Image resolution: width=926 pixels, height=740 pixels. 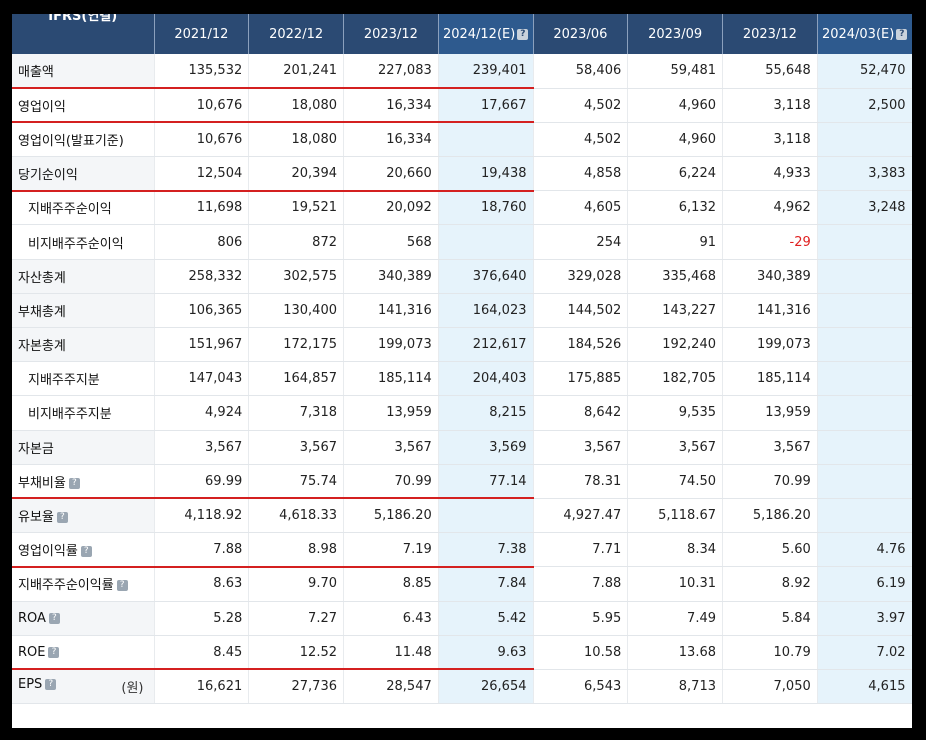 What do you see at coordinates (391, 550) in the screenshot?
I see `table-cell: 7.19` at bounding box center [391, 550].